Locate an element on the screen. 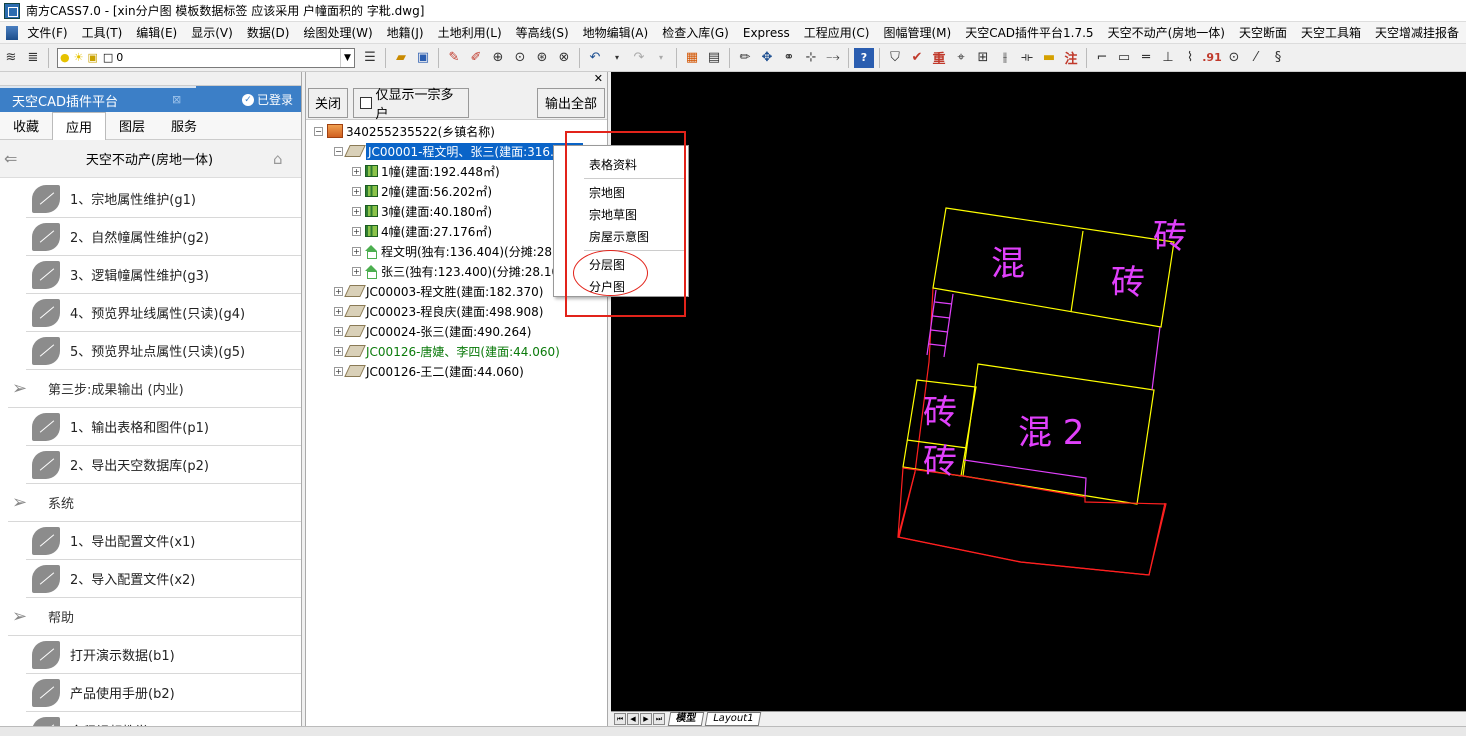  brush-icon: ✏ is located at coordinates (745, 58).